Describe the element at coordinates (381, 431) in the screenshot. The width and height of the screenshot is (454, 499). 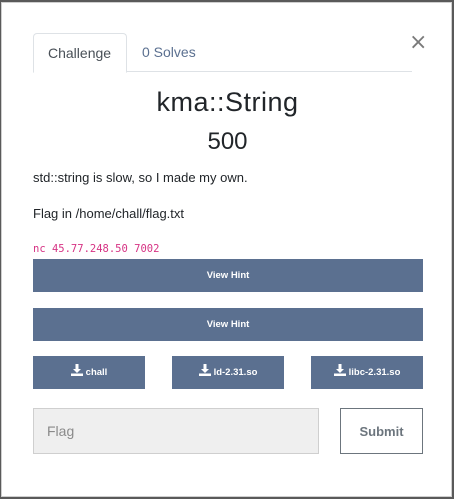
I see `submit-button: Submit` at that location.